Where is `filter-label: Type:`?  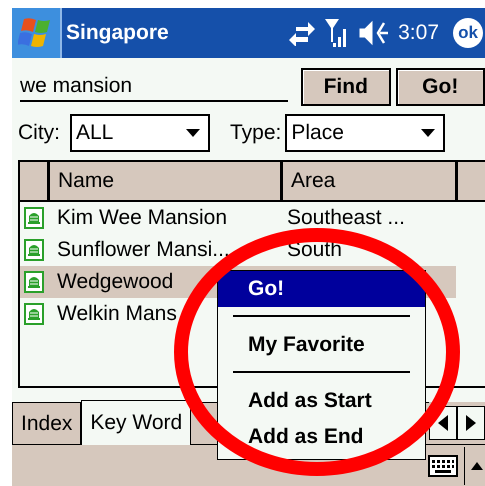
filter-label: Type: is located at coordinates (256, 133).